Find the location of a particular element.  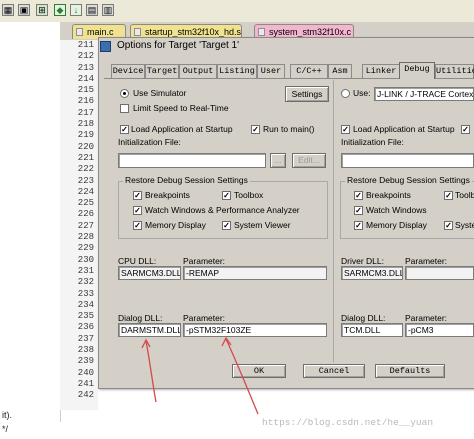

init-file-label: Initialization File: is located at coordinates (149, 142).